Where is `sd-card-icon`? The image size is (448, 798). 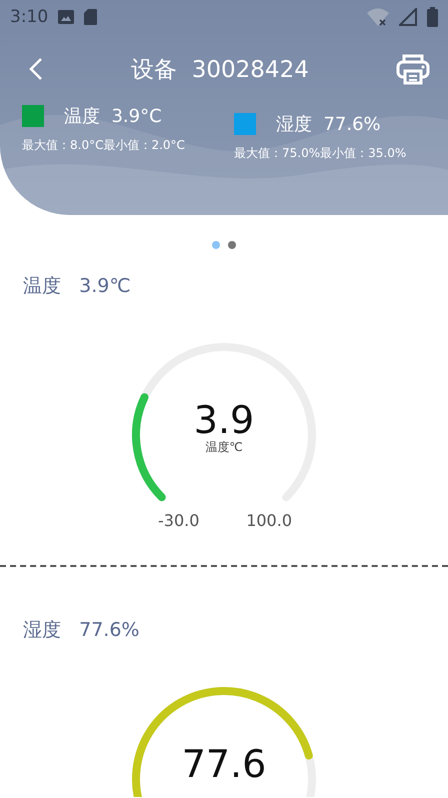
sd-card-icon is located at coordinates (91, 17).